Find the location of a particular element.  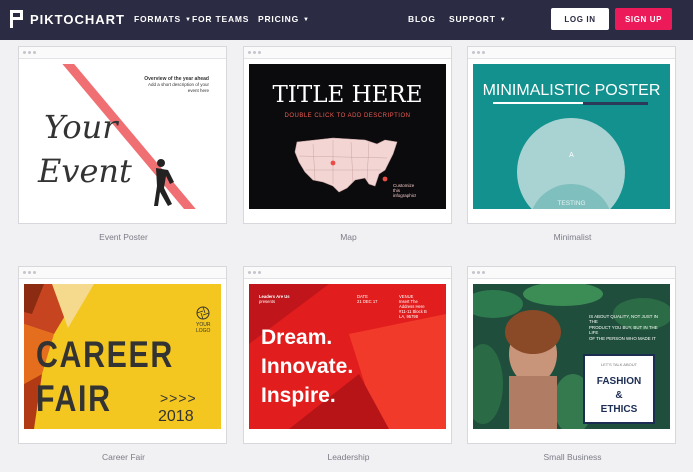

brand-name: PIKTOCHART is located at coordinates (77, 19).